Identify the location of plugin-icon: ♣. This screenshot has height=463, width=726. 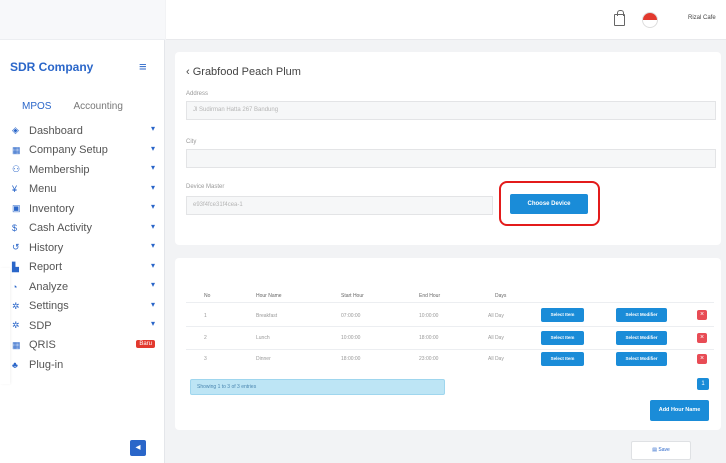
(15, 364).